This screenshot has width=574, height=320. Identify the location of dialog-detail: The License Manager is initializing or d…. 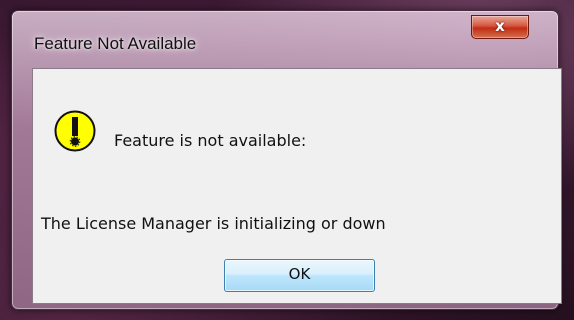
(213, 223).